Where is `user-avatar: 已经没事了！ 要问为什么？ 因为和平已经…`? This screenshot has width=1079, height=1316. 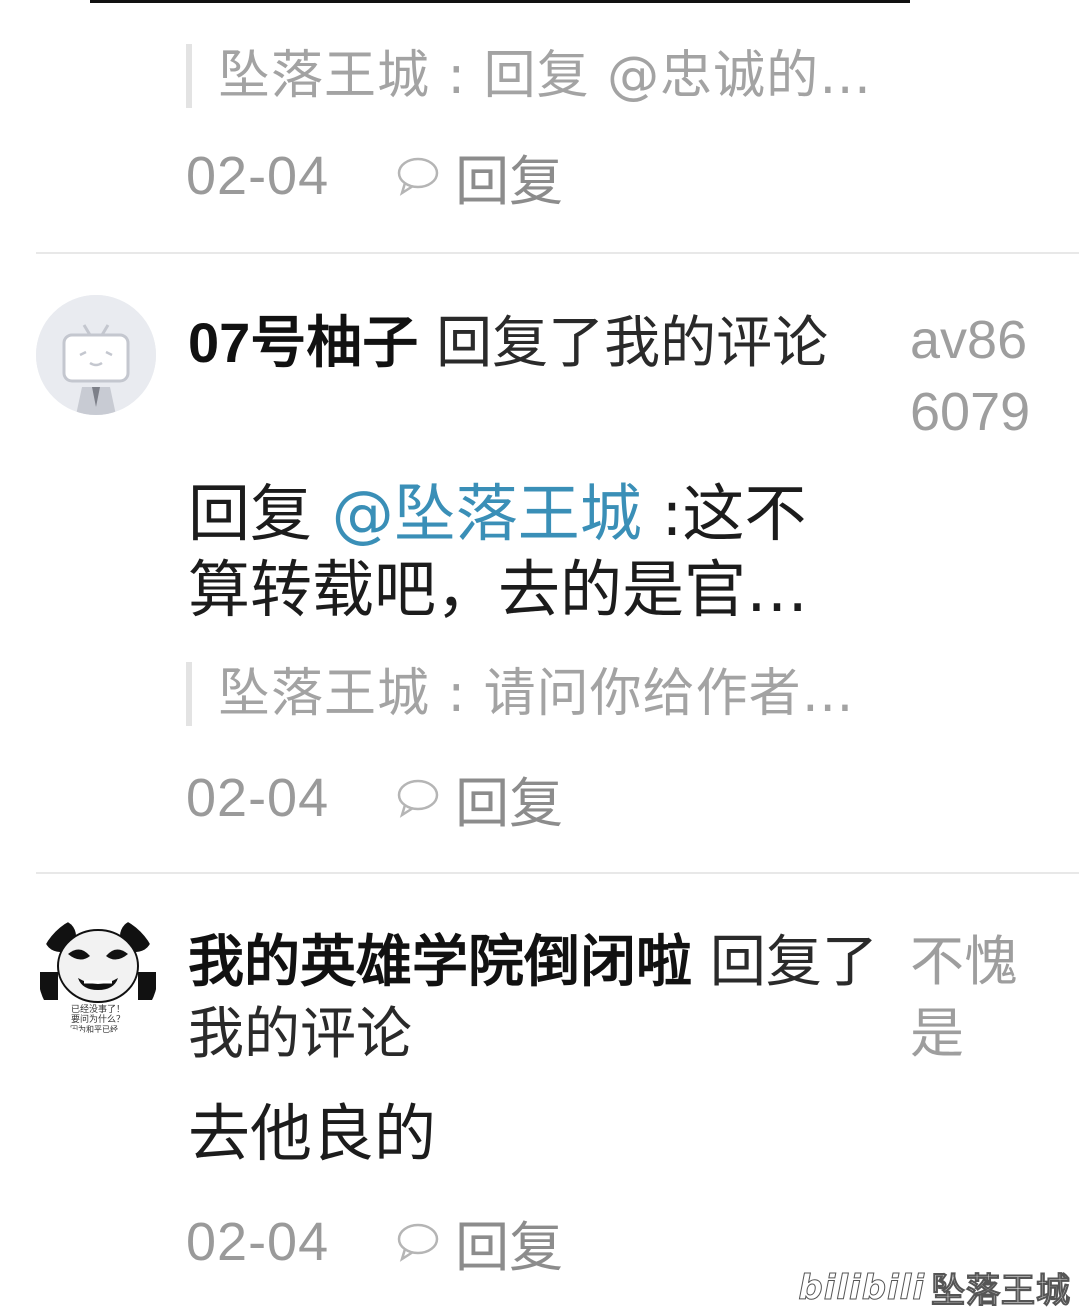
user-avatar: 已经没事了！ 要问为什么？ 因为和平已经… is located at coordinates (98, 974).